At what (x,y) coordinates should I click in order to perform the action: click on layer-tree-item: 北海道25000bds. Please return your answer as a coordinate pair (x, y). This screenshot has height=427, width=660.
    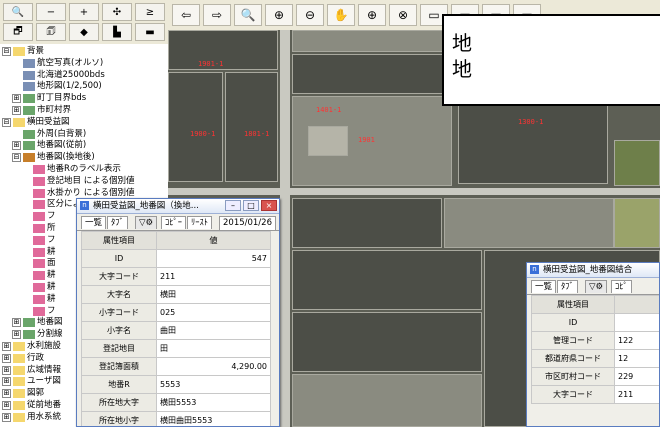
    Looking at the image, I should click on (58, 75).